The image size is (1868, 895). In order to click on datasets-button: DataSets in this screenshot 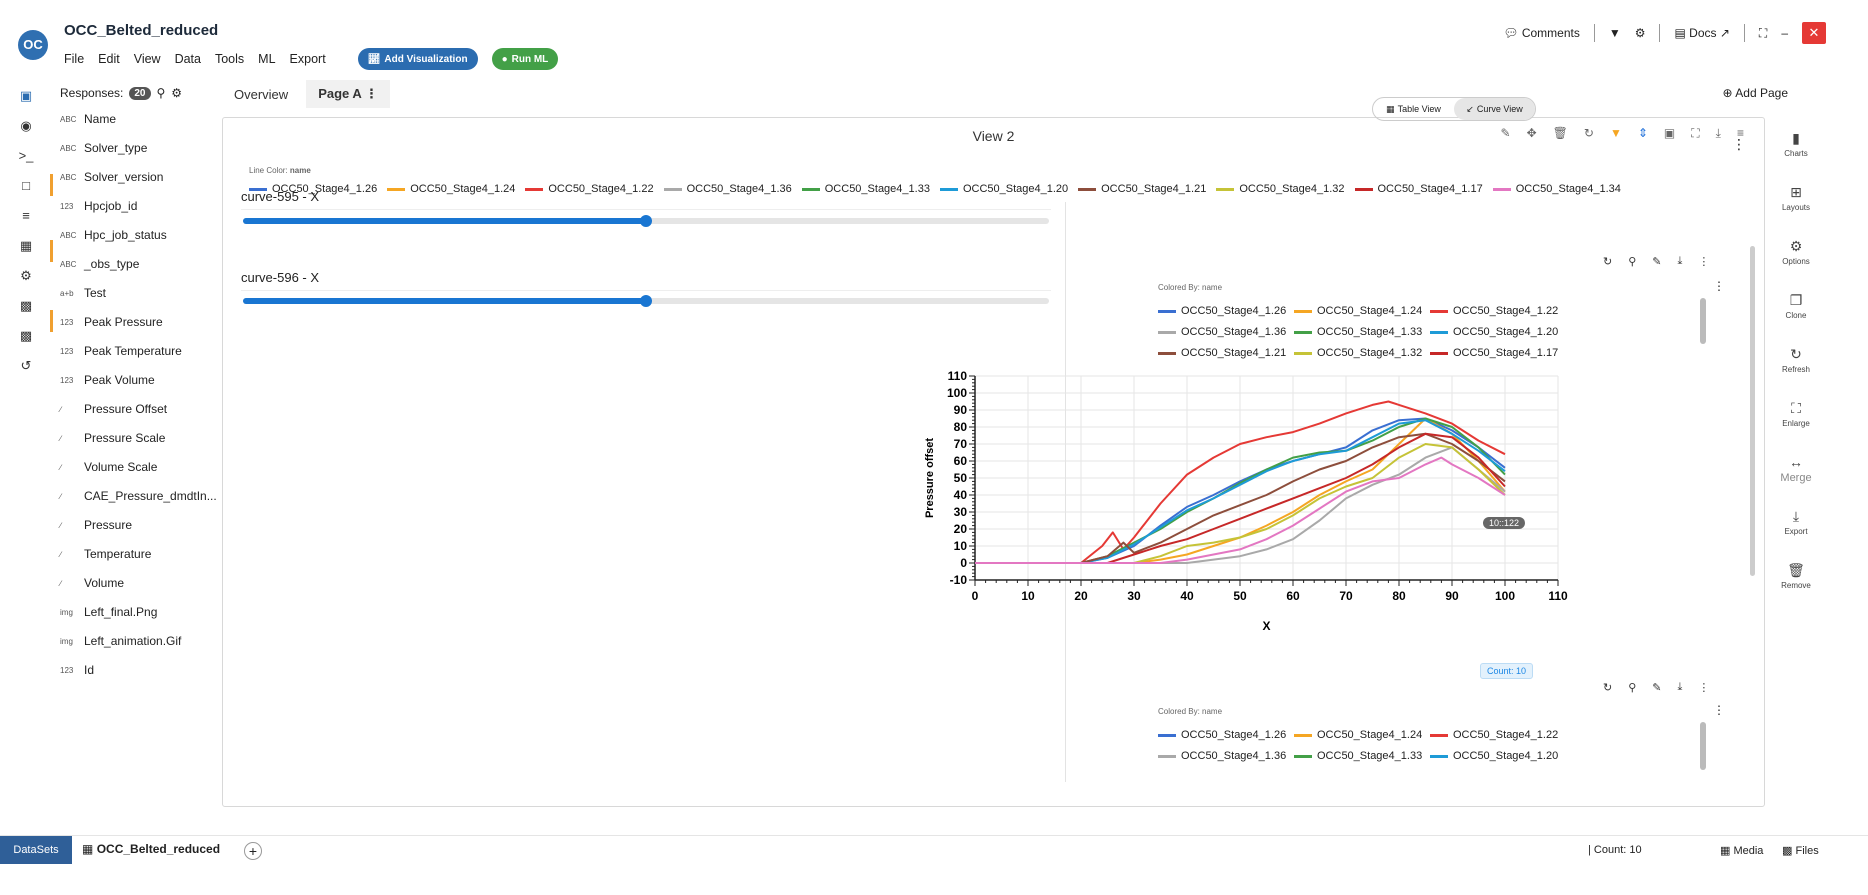, I will do `click(36, 850)`.